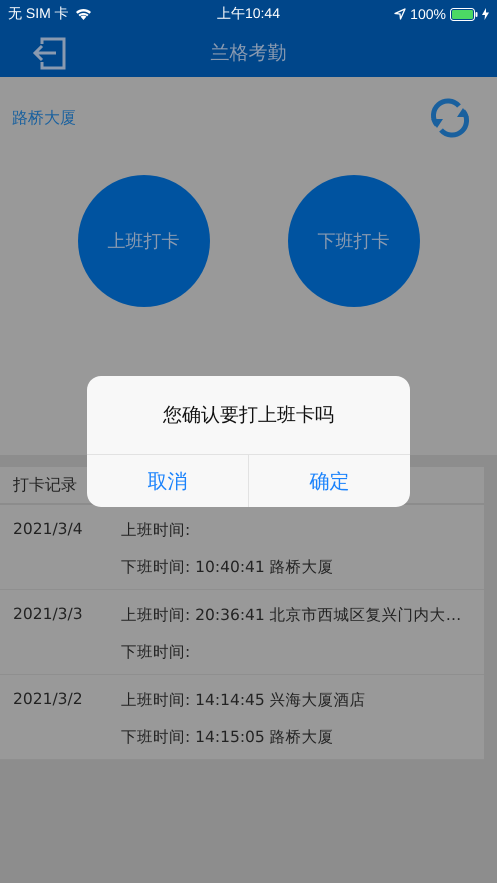  I want to click on dialog-message: 您确认要打上班卡吗, so click(248, 415).